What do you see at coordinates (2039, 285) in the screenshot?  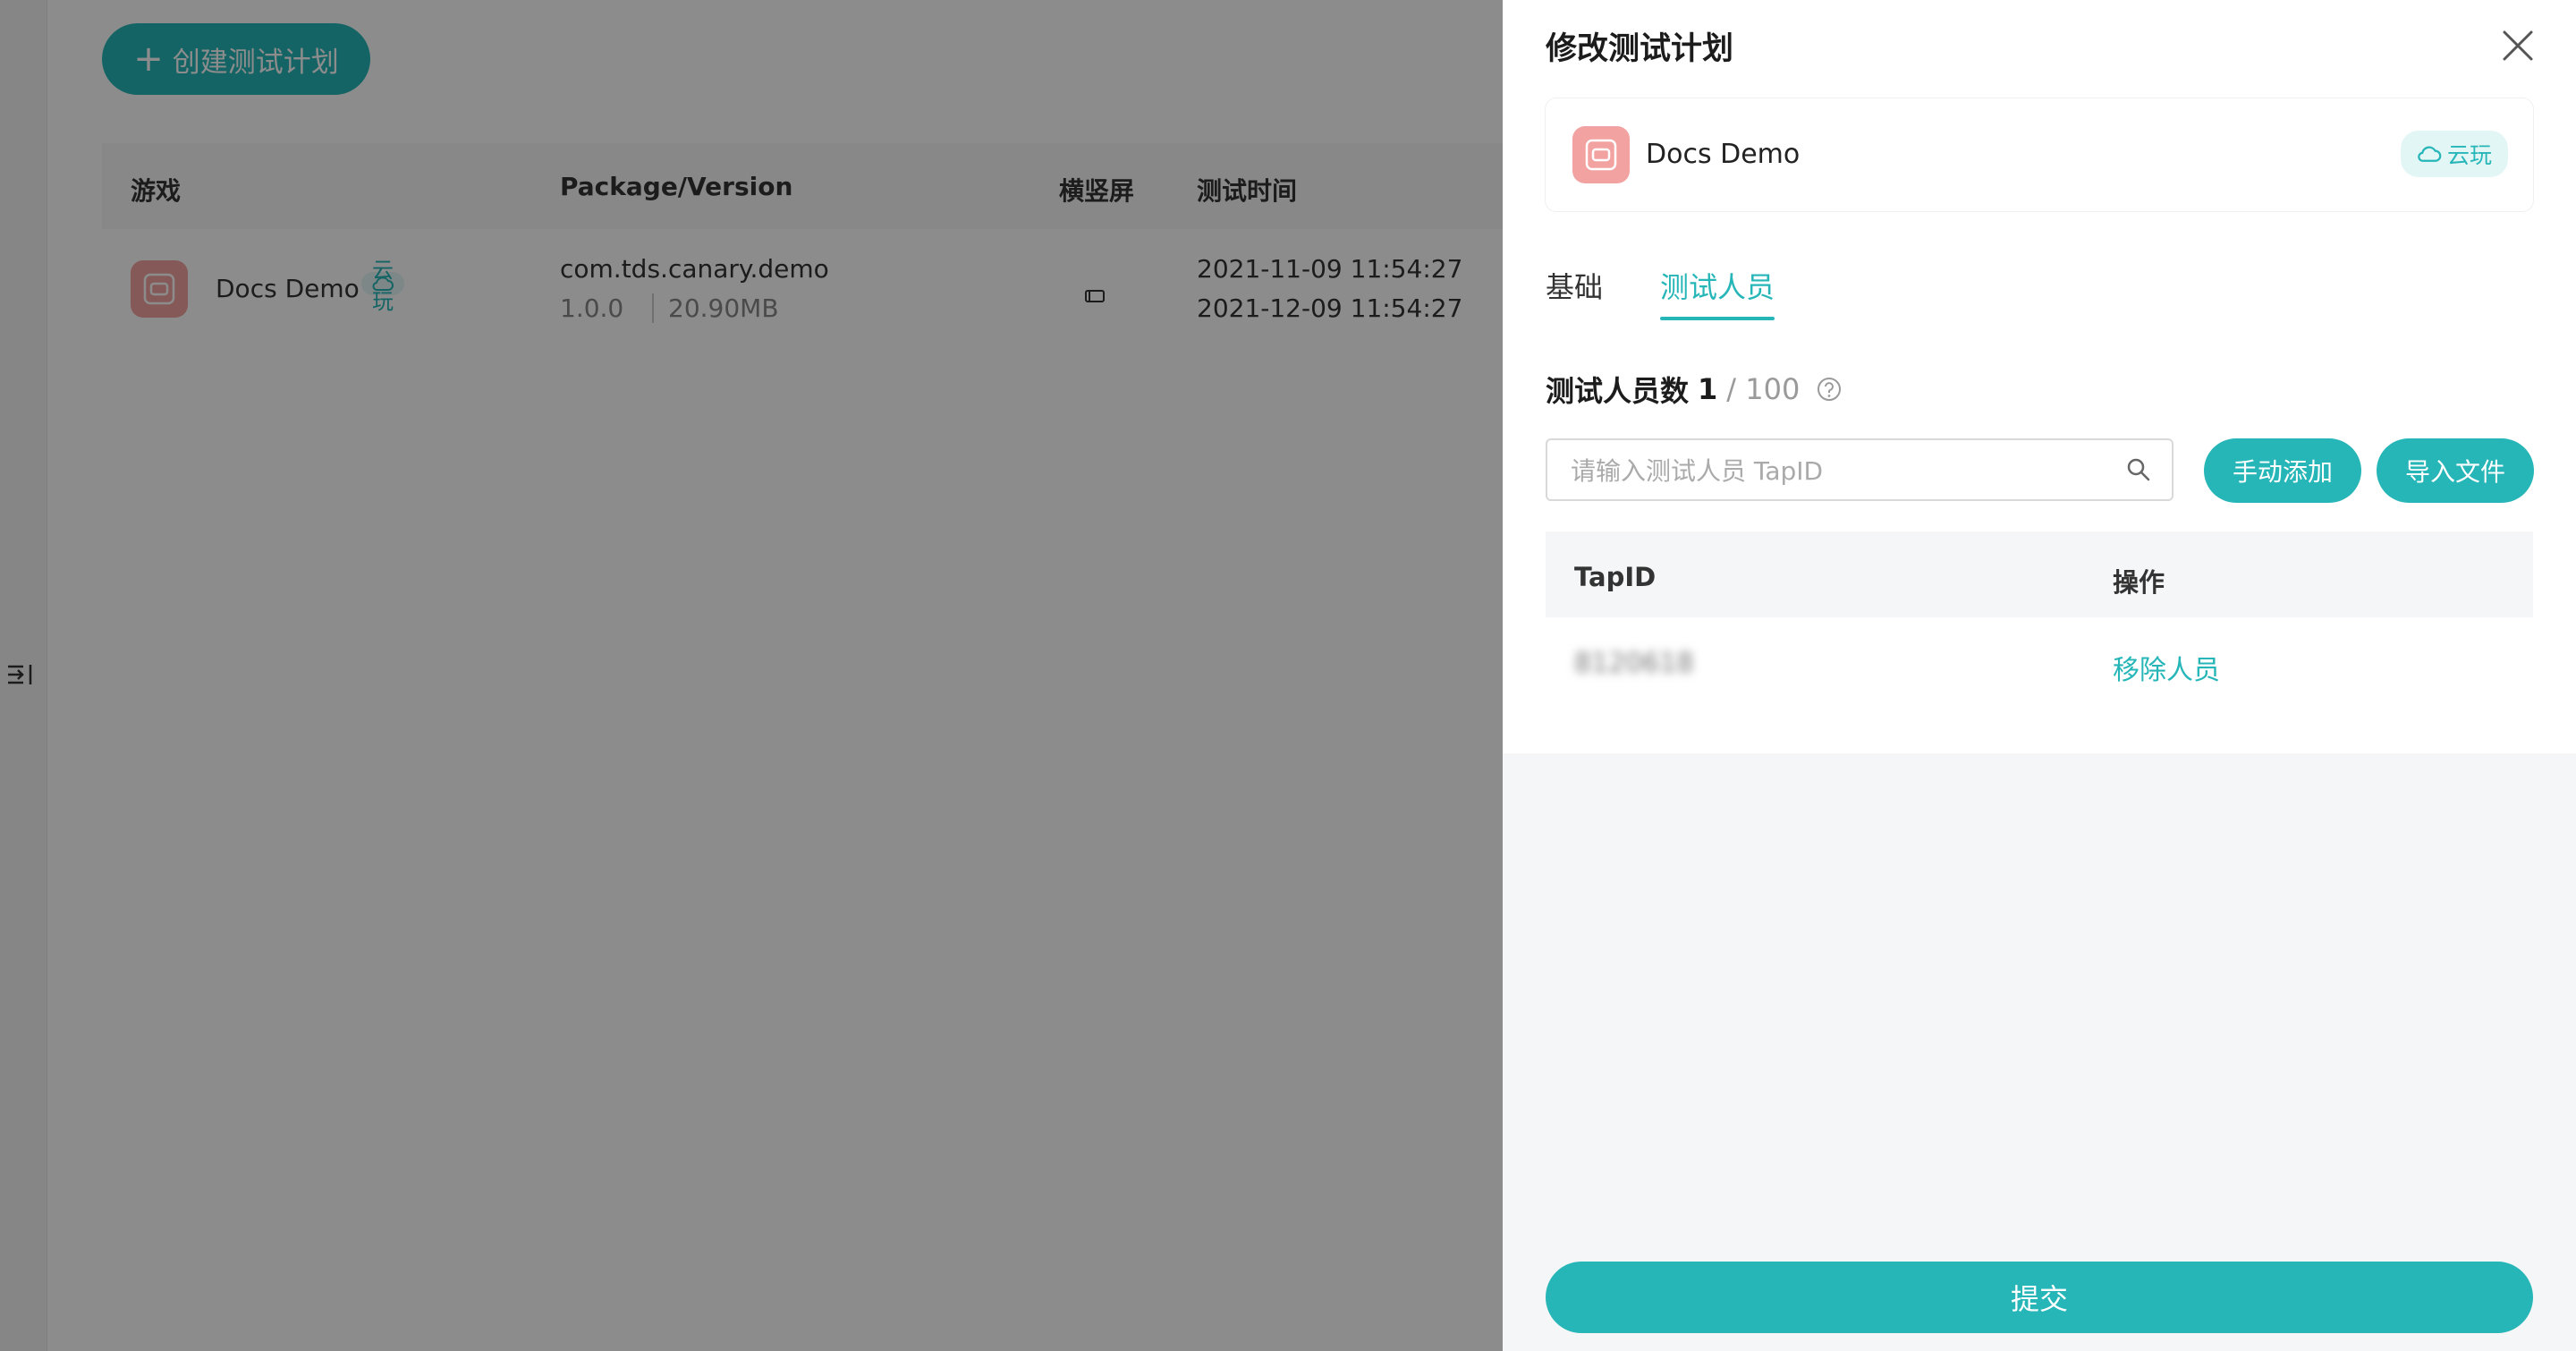 I see `tab-strip: 基础 测试人员` at bounding box center [2039, 285].